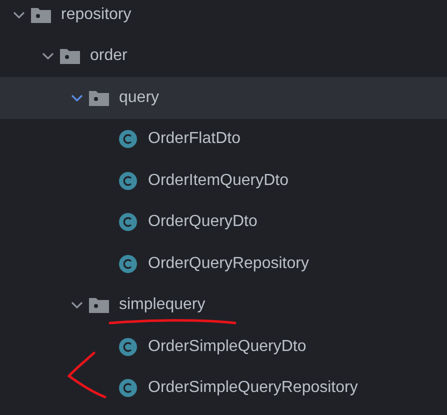 Image resolution: width=447 pixels, height=415 pixels. I want to click on tree-row: query, so click(223, 97).